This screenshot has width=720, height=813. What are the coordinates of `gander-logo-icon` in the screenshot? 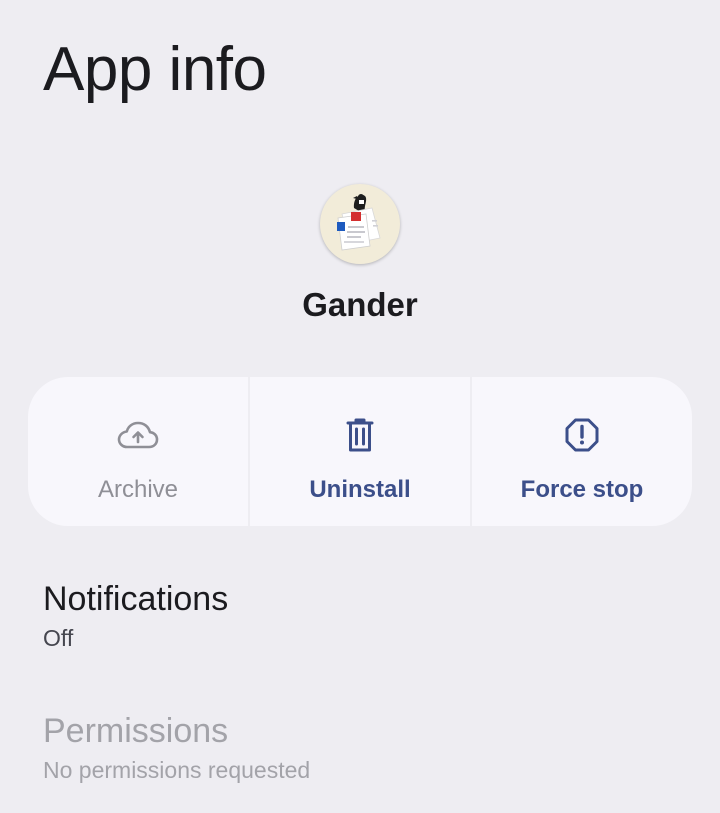 It's located at (359, 222).